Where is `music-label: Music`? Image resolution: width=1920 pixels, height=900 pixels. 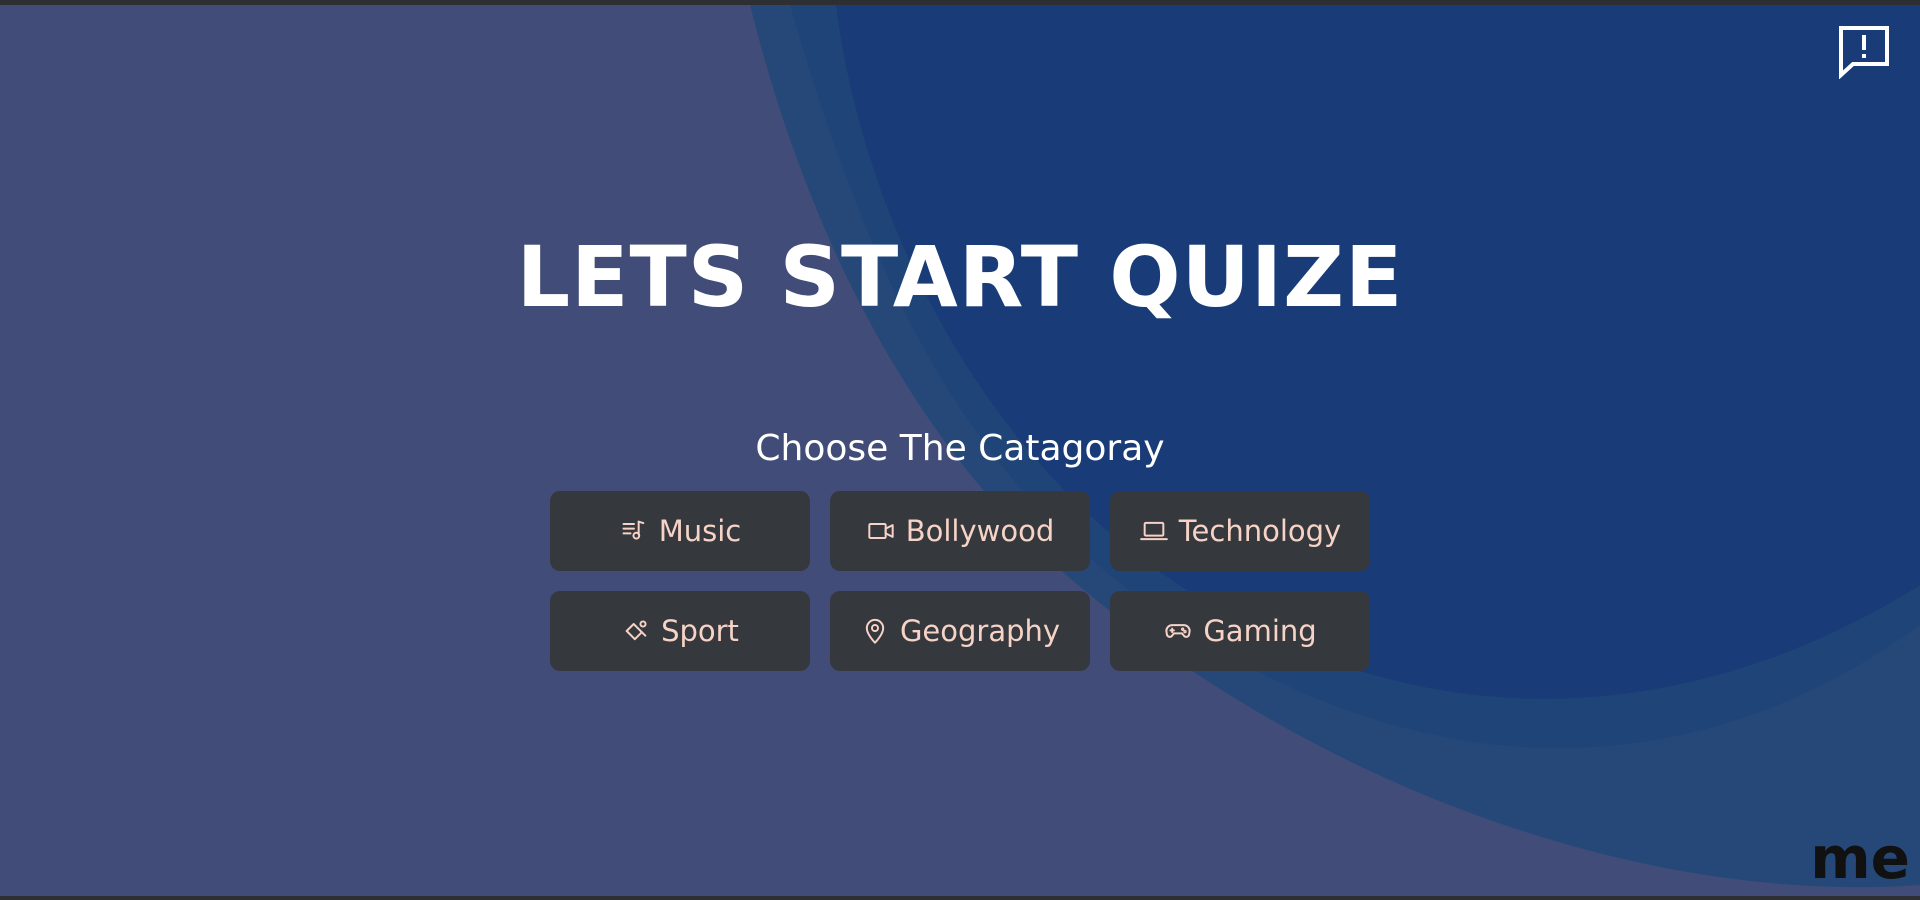 music-label: Music is located at coordinates (700, 531).